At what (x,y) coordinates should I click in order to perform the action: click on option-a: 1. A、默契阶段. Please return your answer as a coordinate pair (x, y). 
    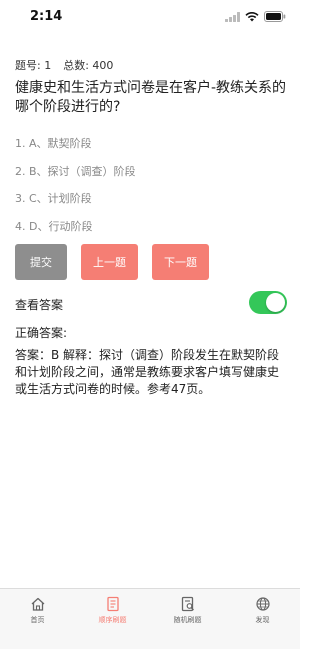
    Looking at the image, I should click on (150, 151).